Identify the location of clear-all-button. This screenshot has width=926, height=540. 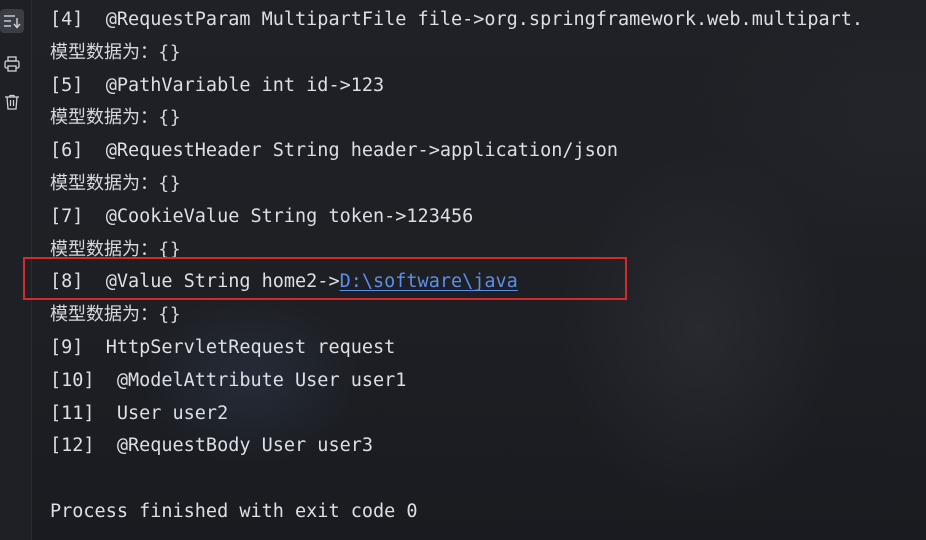
(12, 102).